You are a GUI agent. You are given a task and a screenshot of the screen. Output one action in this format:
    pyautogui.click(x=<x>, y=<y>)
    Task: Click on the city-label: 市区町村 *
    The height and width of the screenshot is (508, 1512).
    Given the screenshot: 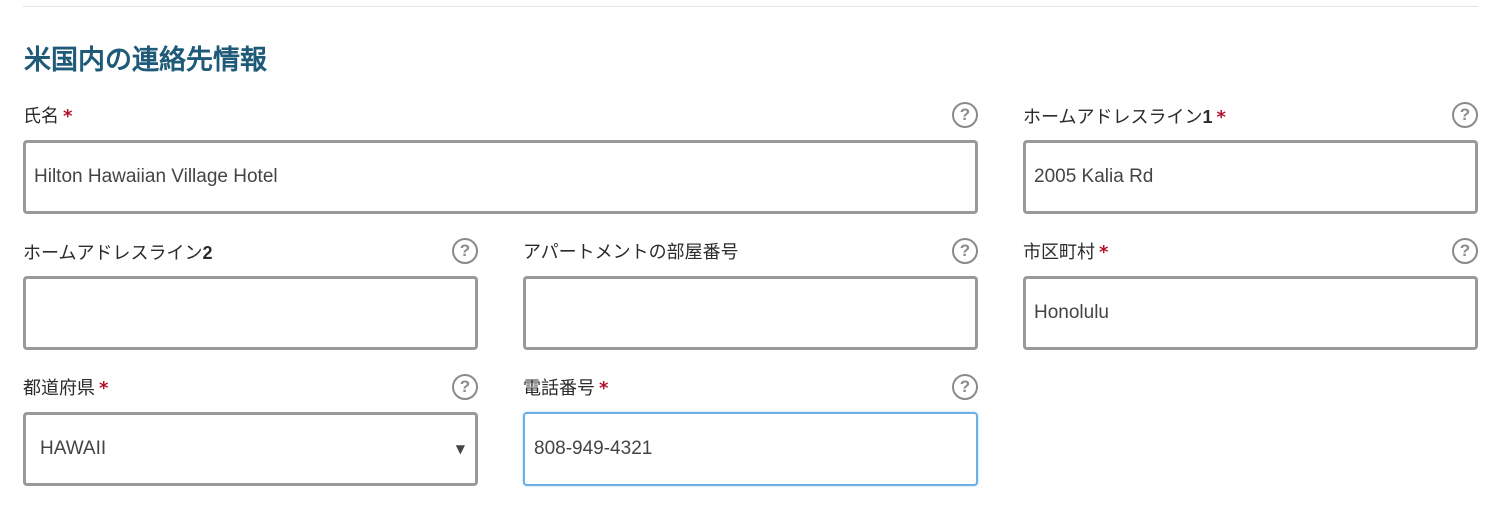 What is the action you would take?
    pyautogui.click(x=1066, y=252)
    